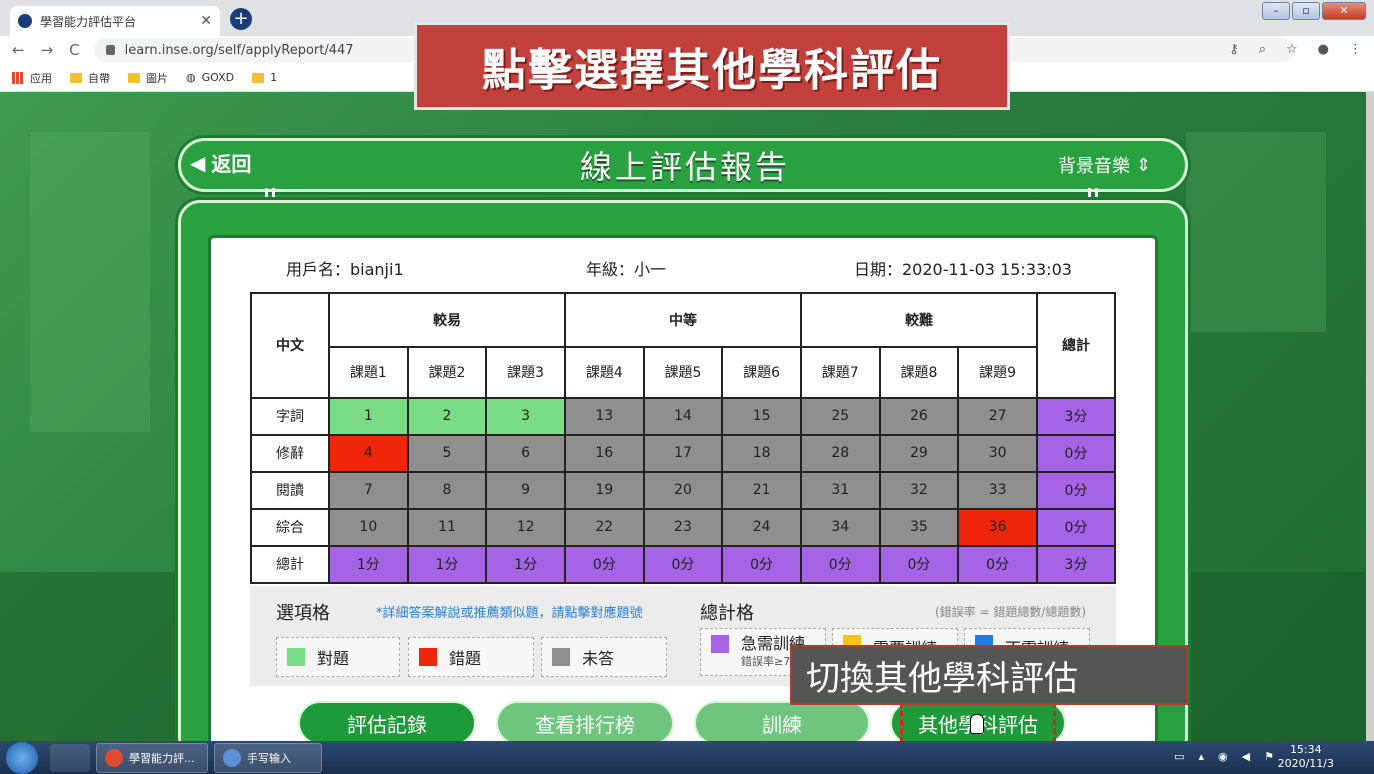 The height and width of the screenshot is (774, 1374). I want to click on records-button: 評估記錄, so click(387, 723).